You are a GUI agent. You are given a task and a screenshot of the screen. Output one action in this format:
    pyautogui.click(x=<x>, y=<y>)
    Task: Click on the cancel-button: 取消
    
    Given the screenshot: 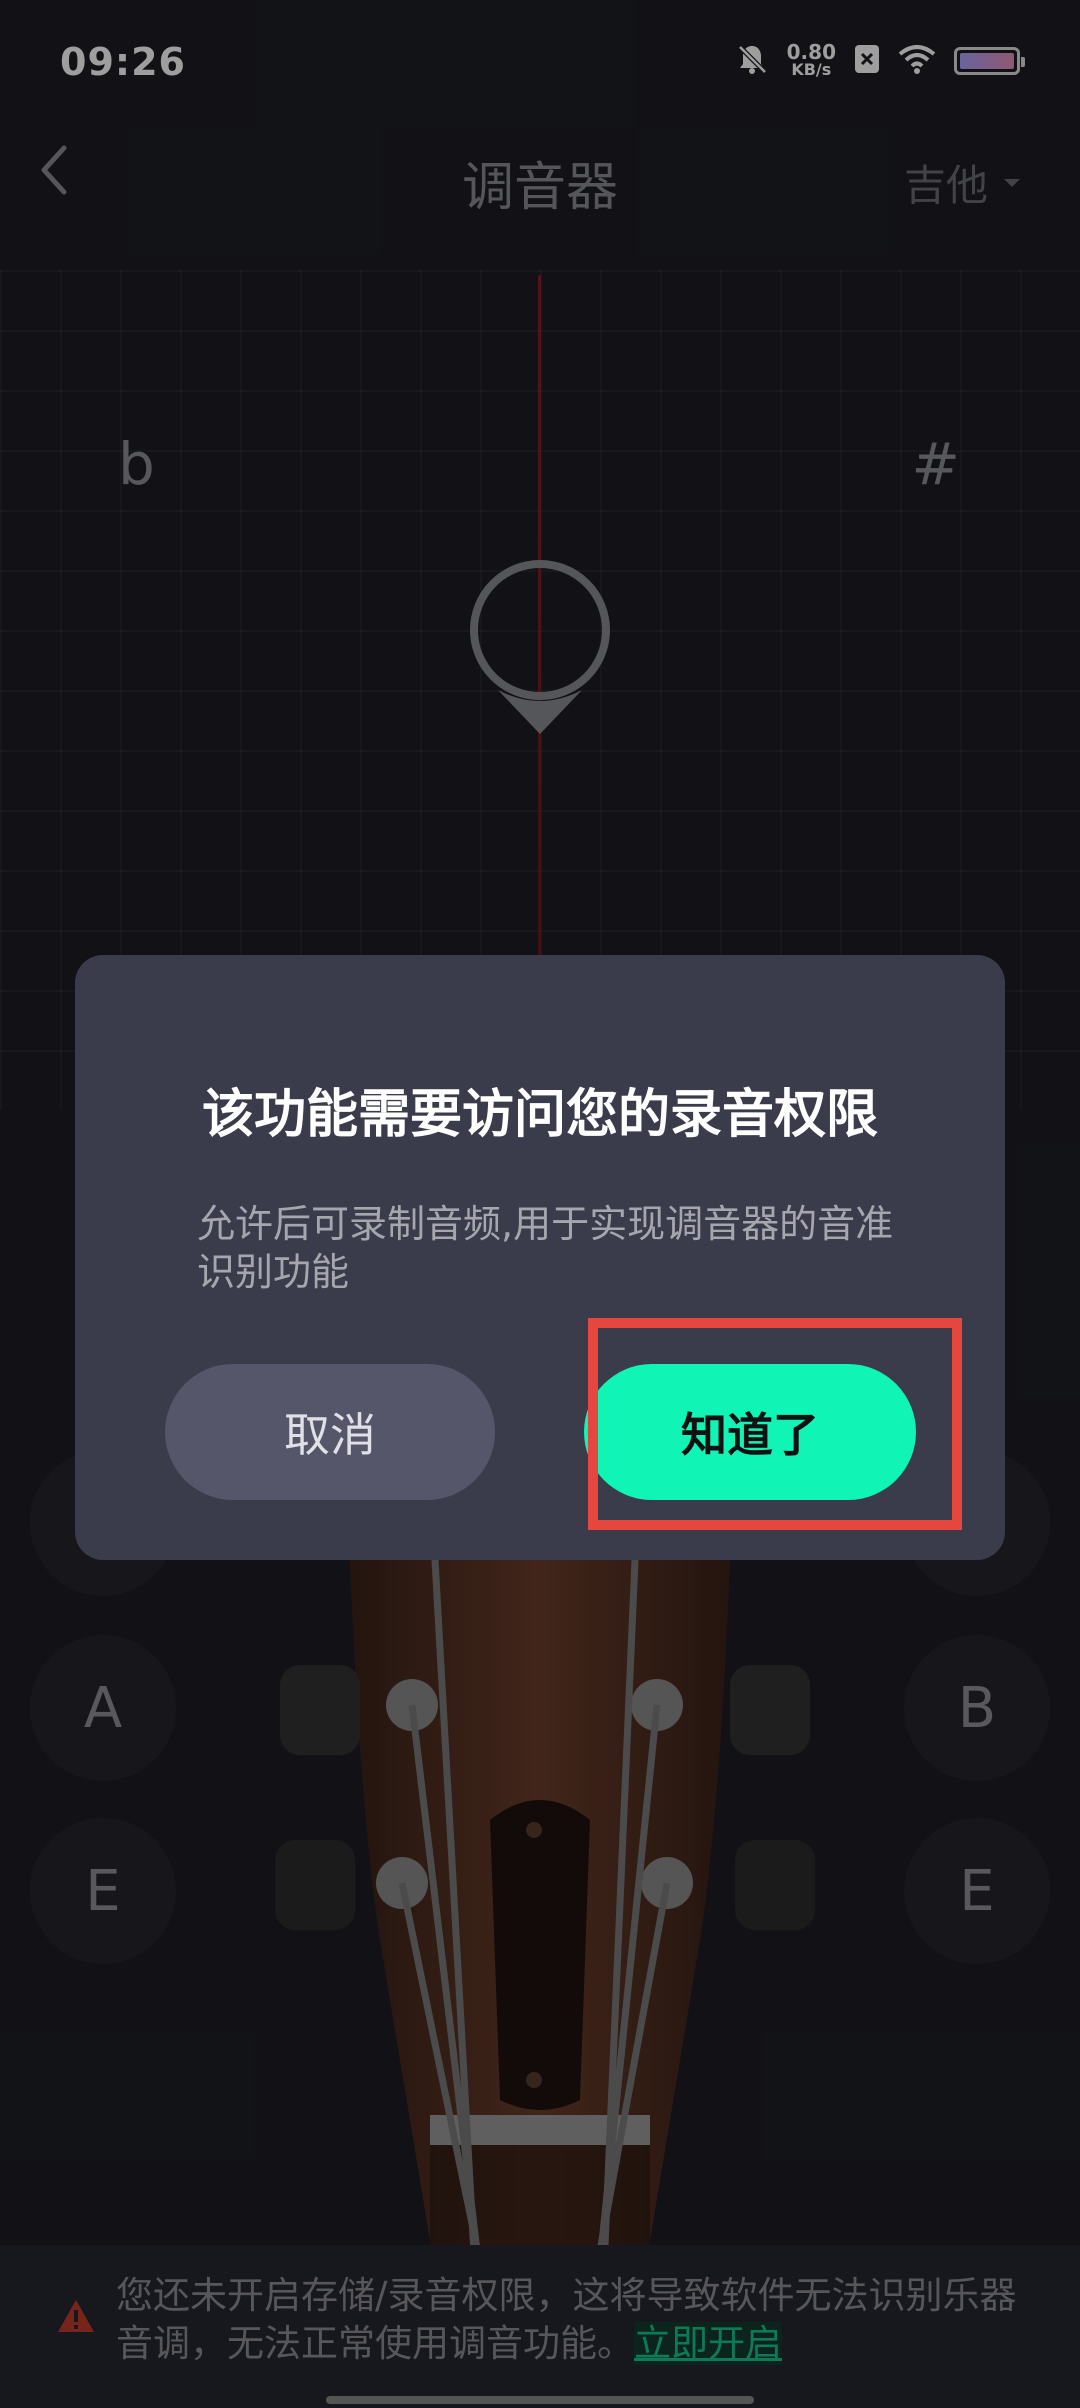 What is the action you would take?
    pyautogui.click(x=330, y=1432)
    